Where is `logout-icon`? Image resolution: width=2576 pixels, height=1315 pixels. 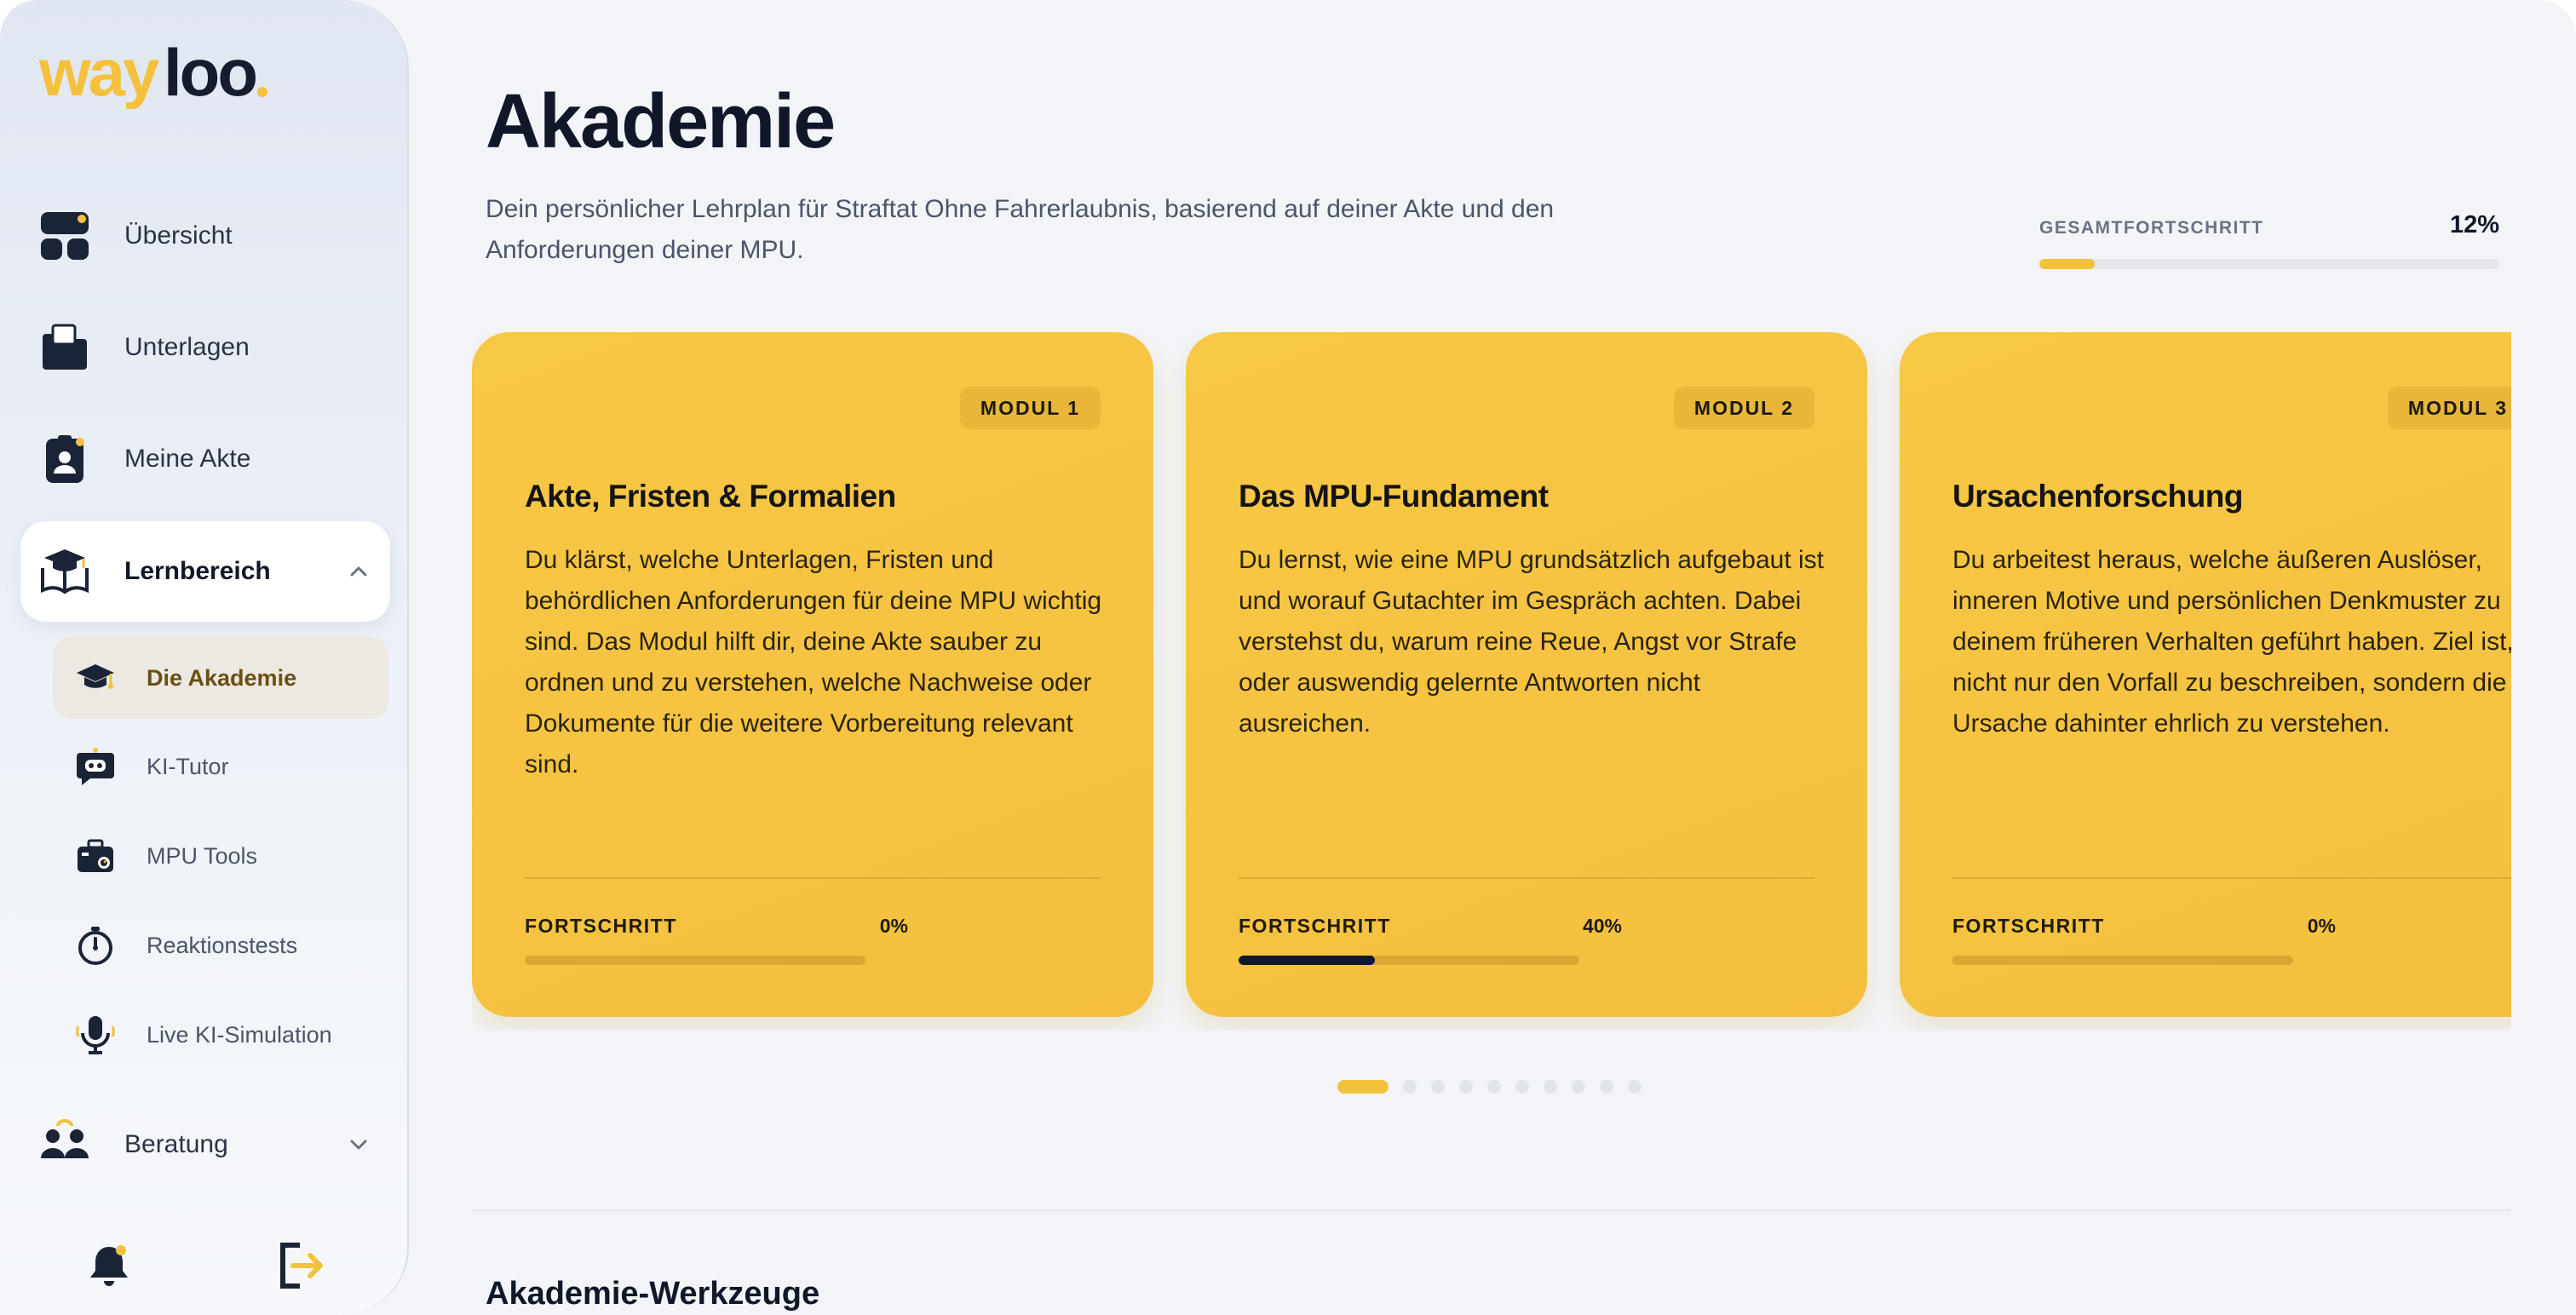 logout-icon is located at coordinates (300, 1265).